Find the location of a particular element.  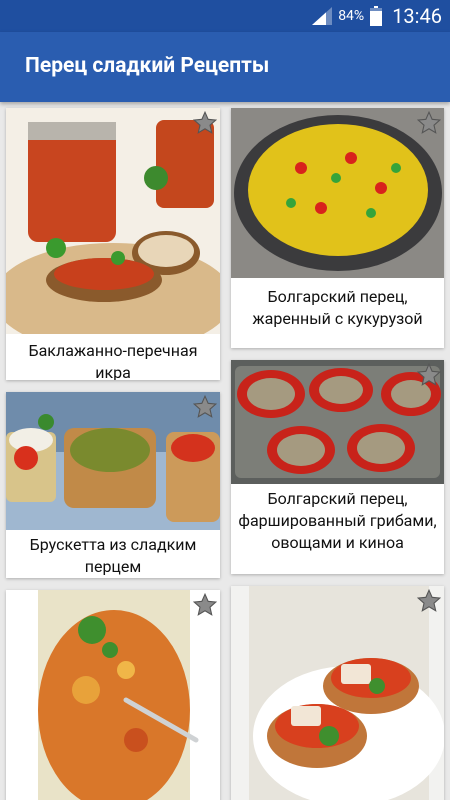

recipe-title: Баклажанно-перечная икра is located at coordinates (113, 360).